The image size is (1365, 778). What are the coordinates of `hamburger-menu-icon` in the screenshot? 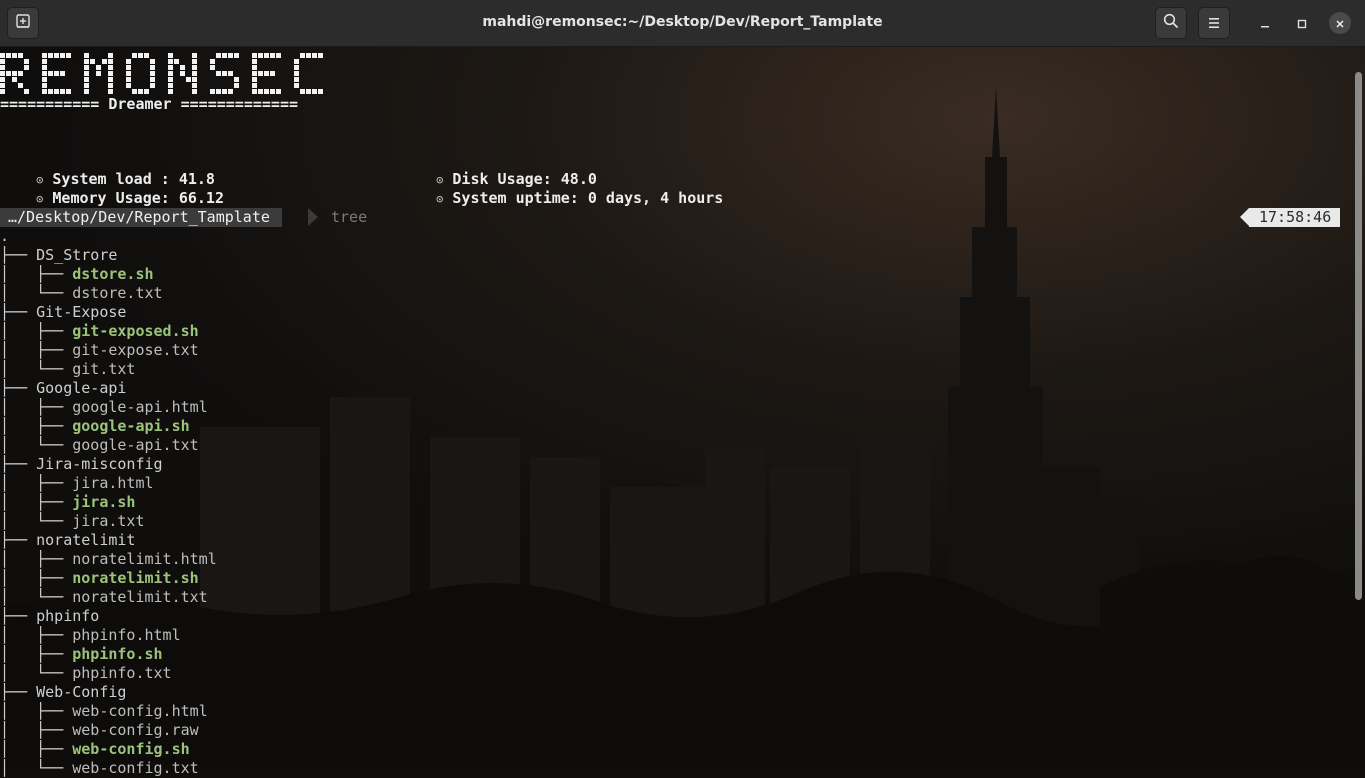 It's located at (1214, 23).